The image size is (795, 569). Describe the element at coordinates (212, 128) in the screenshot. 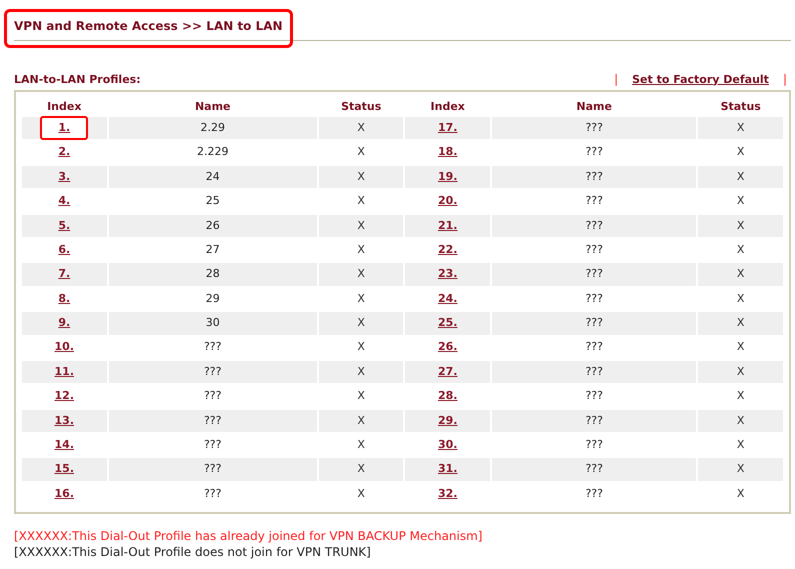

I see `profile-name: 2.29` at that location.